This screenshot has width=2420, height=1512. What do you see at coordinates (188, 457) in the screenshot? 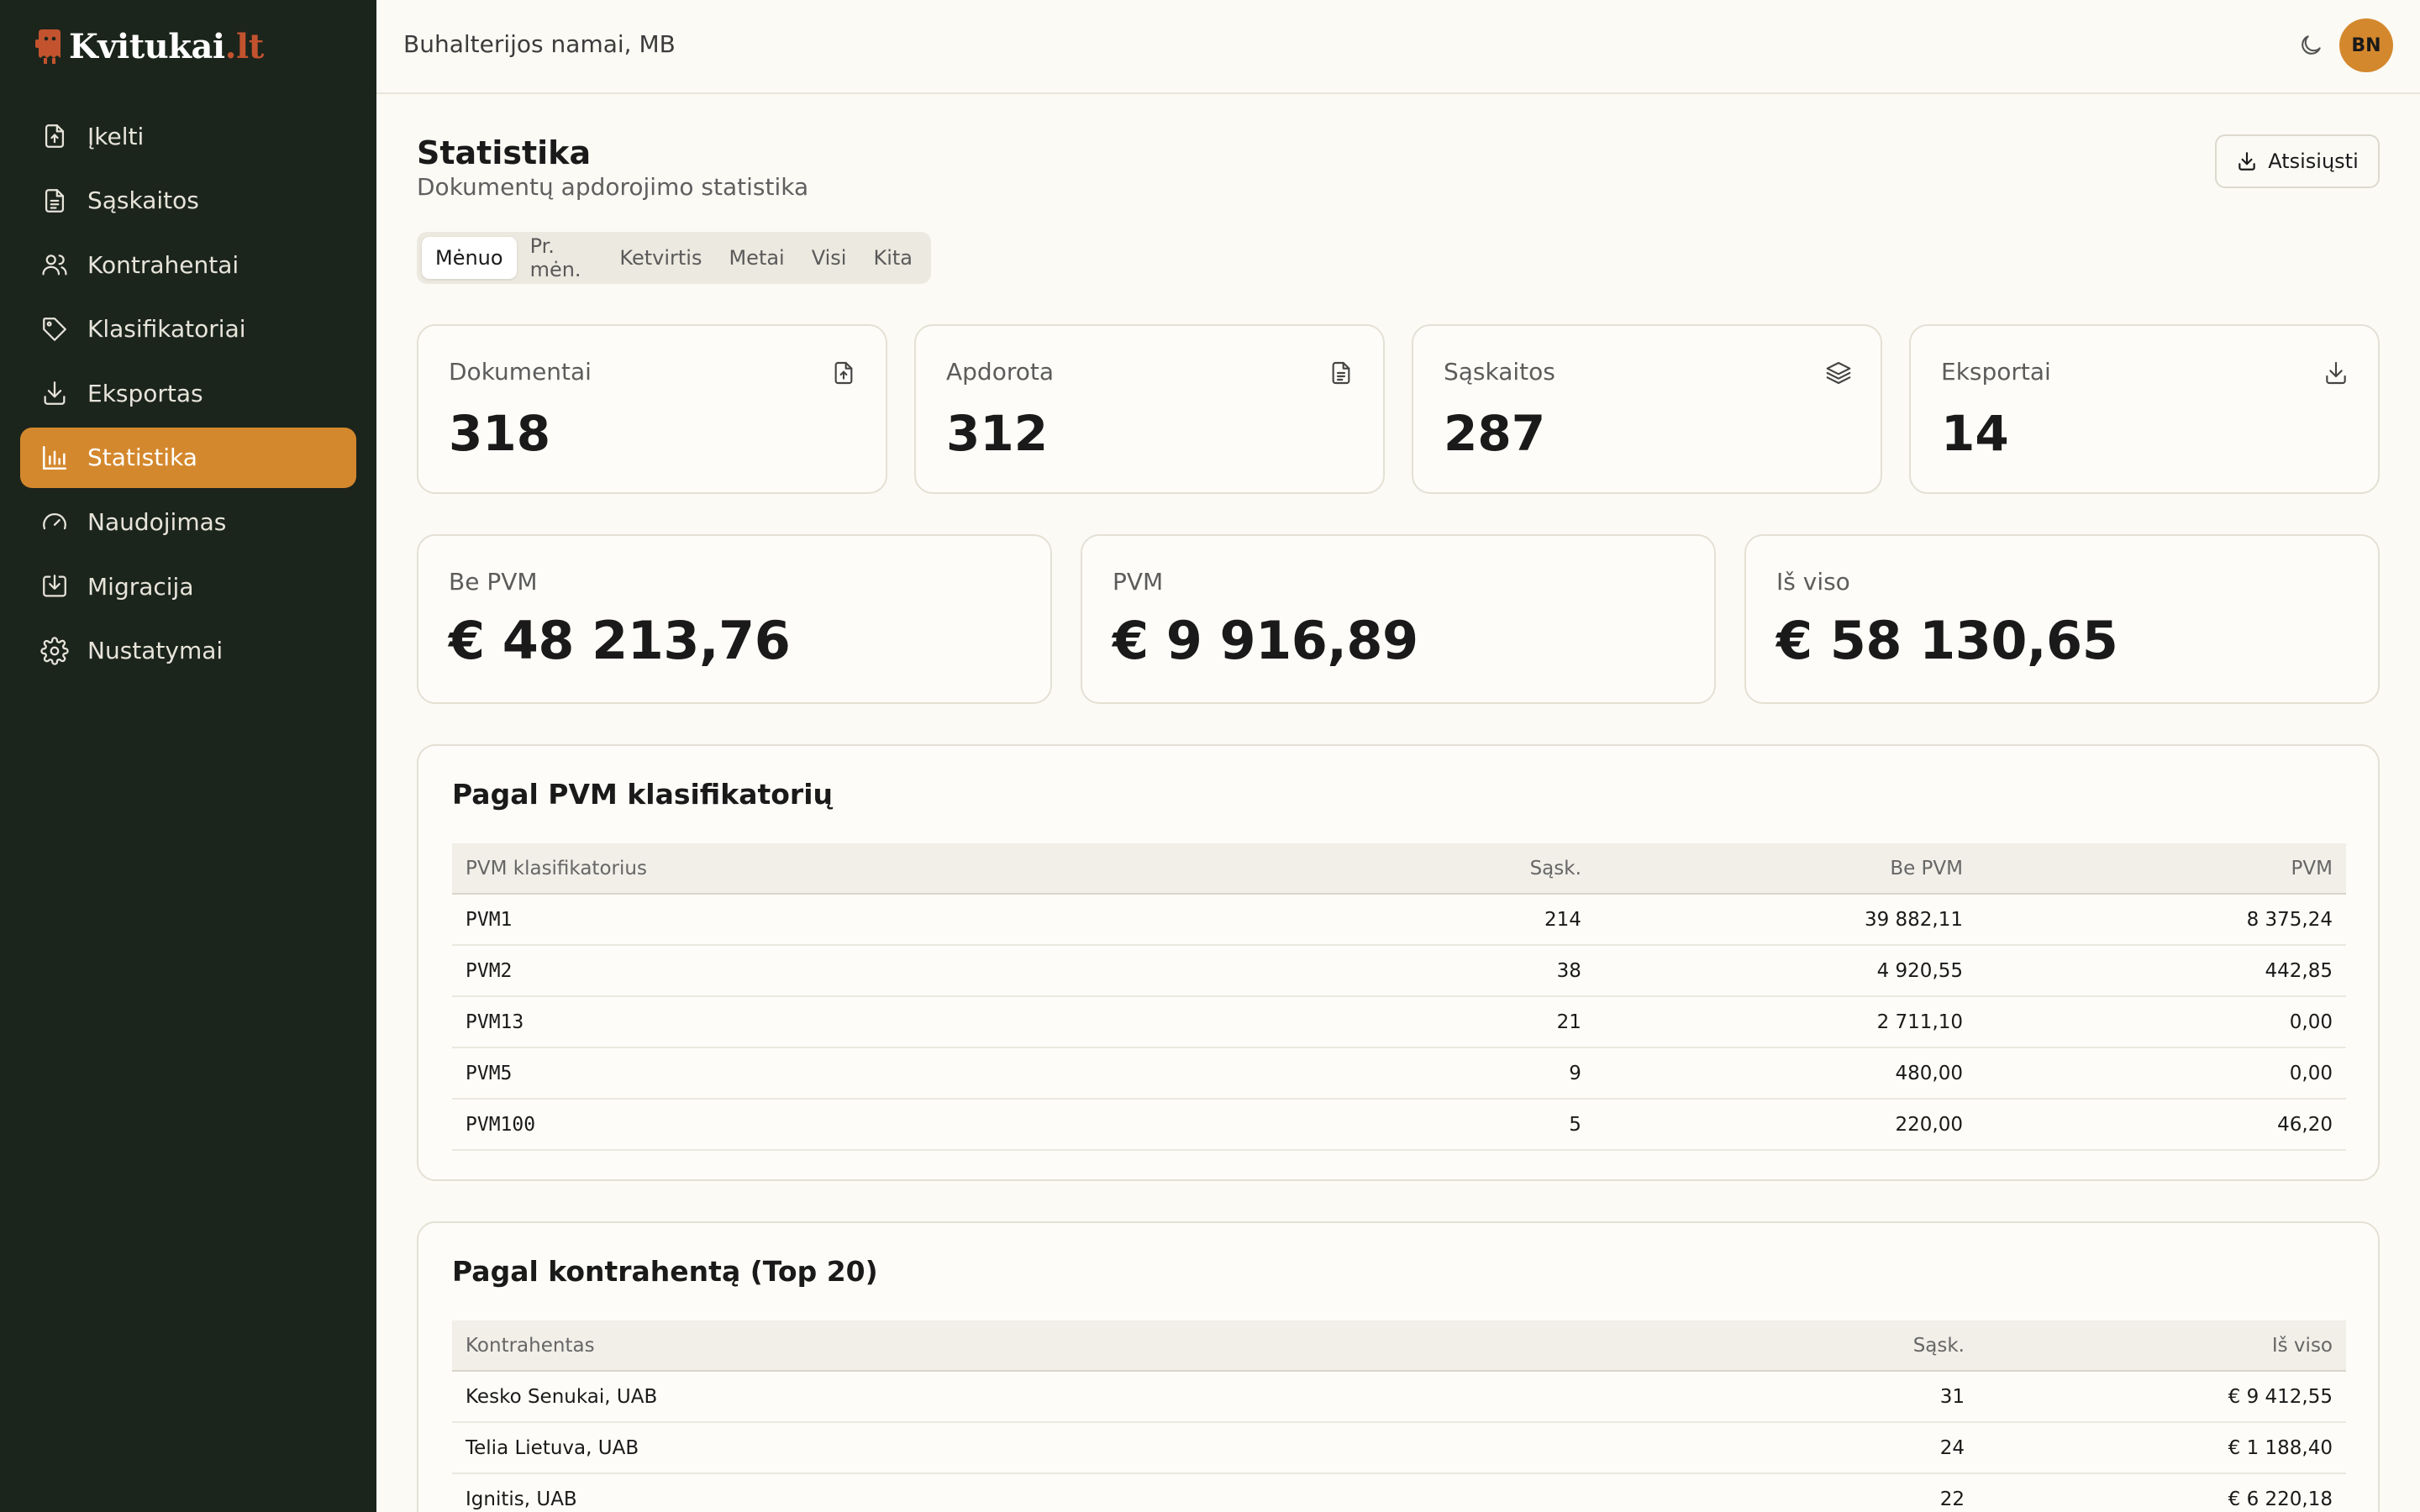
I see `sidebar-item-statistika: Statistika` at bounding box center [188, 457].